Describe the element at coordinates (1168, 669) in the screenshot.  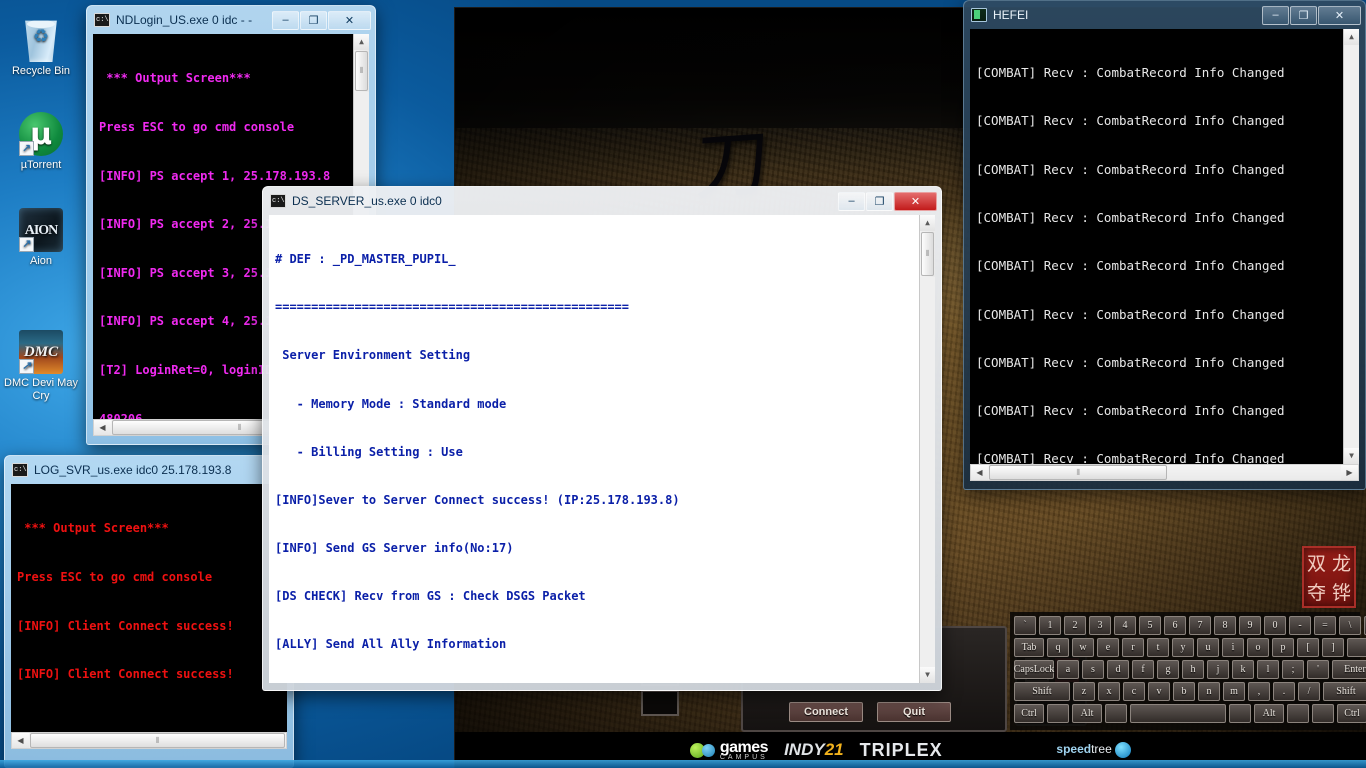
I see `key-g: g` at that location.